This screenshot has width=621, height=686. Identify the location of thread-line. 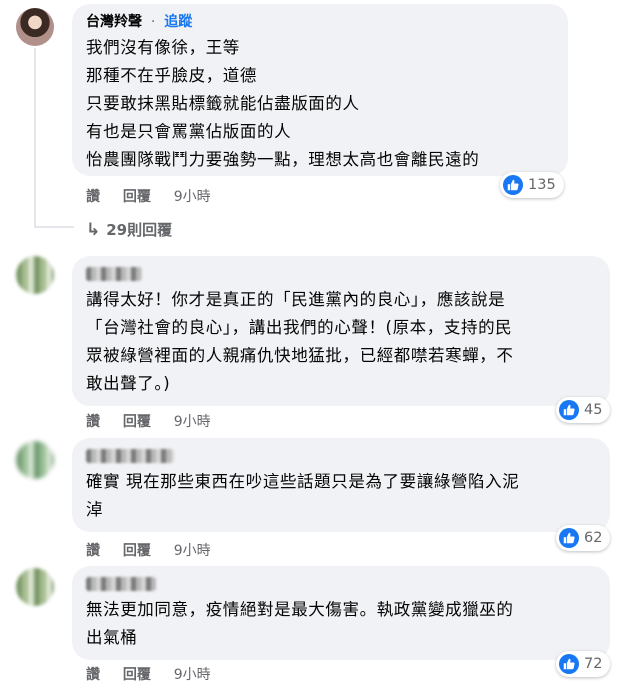
(35, 138).